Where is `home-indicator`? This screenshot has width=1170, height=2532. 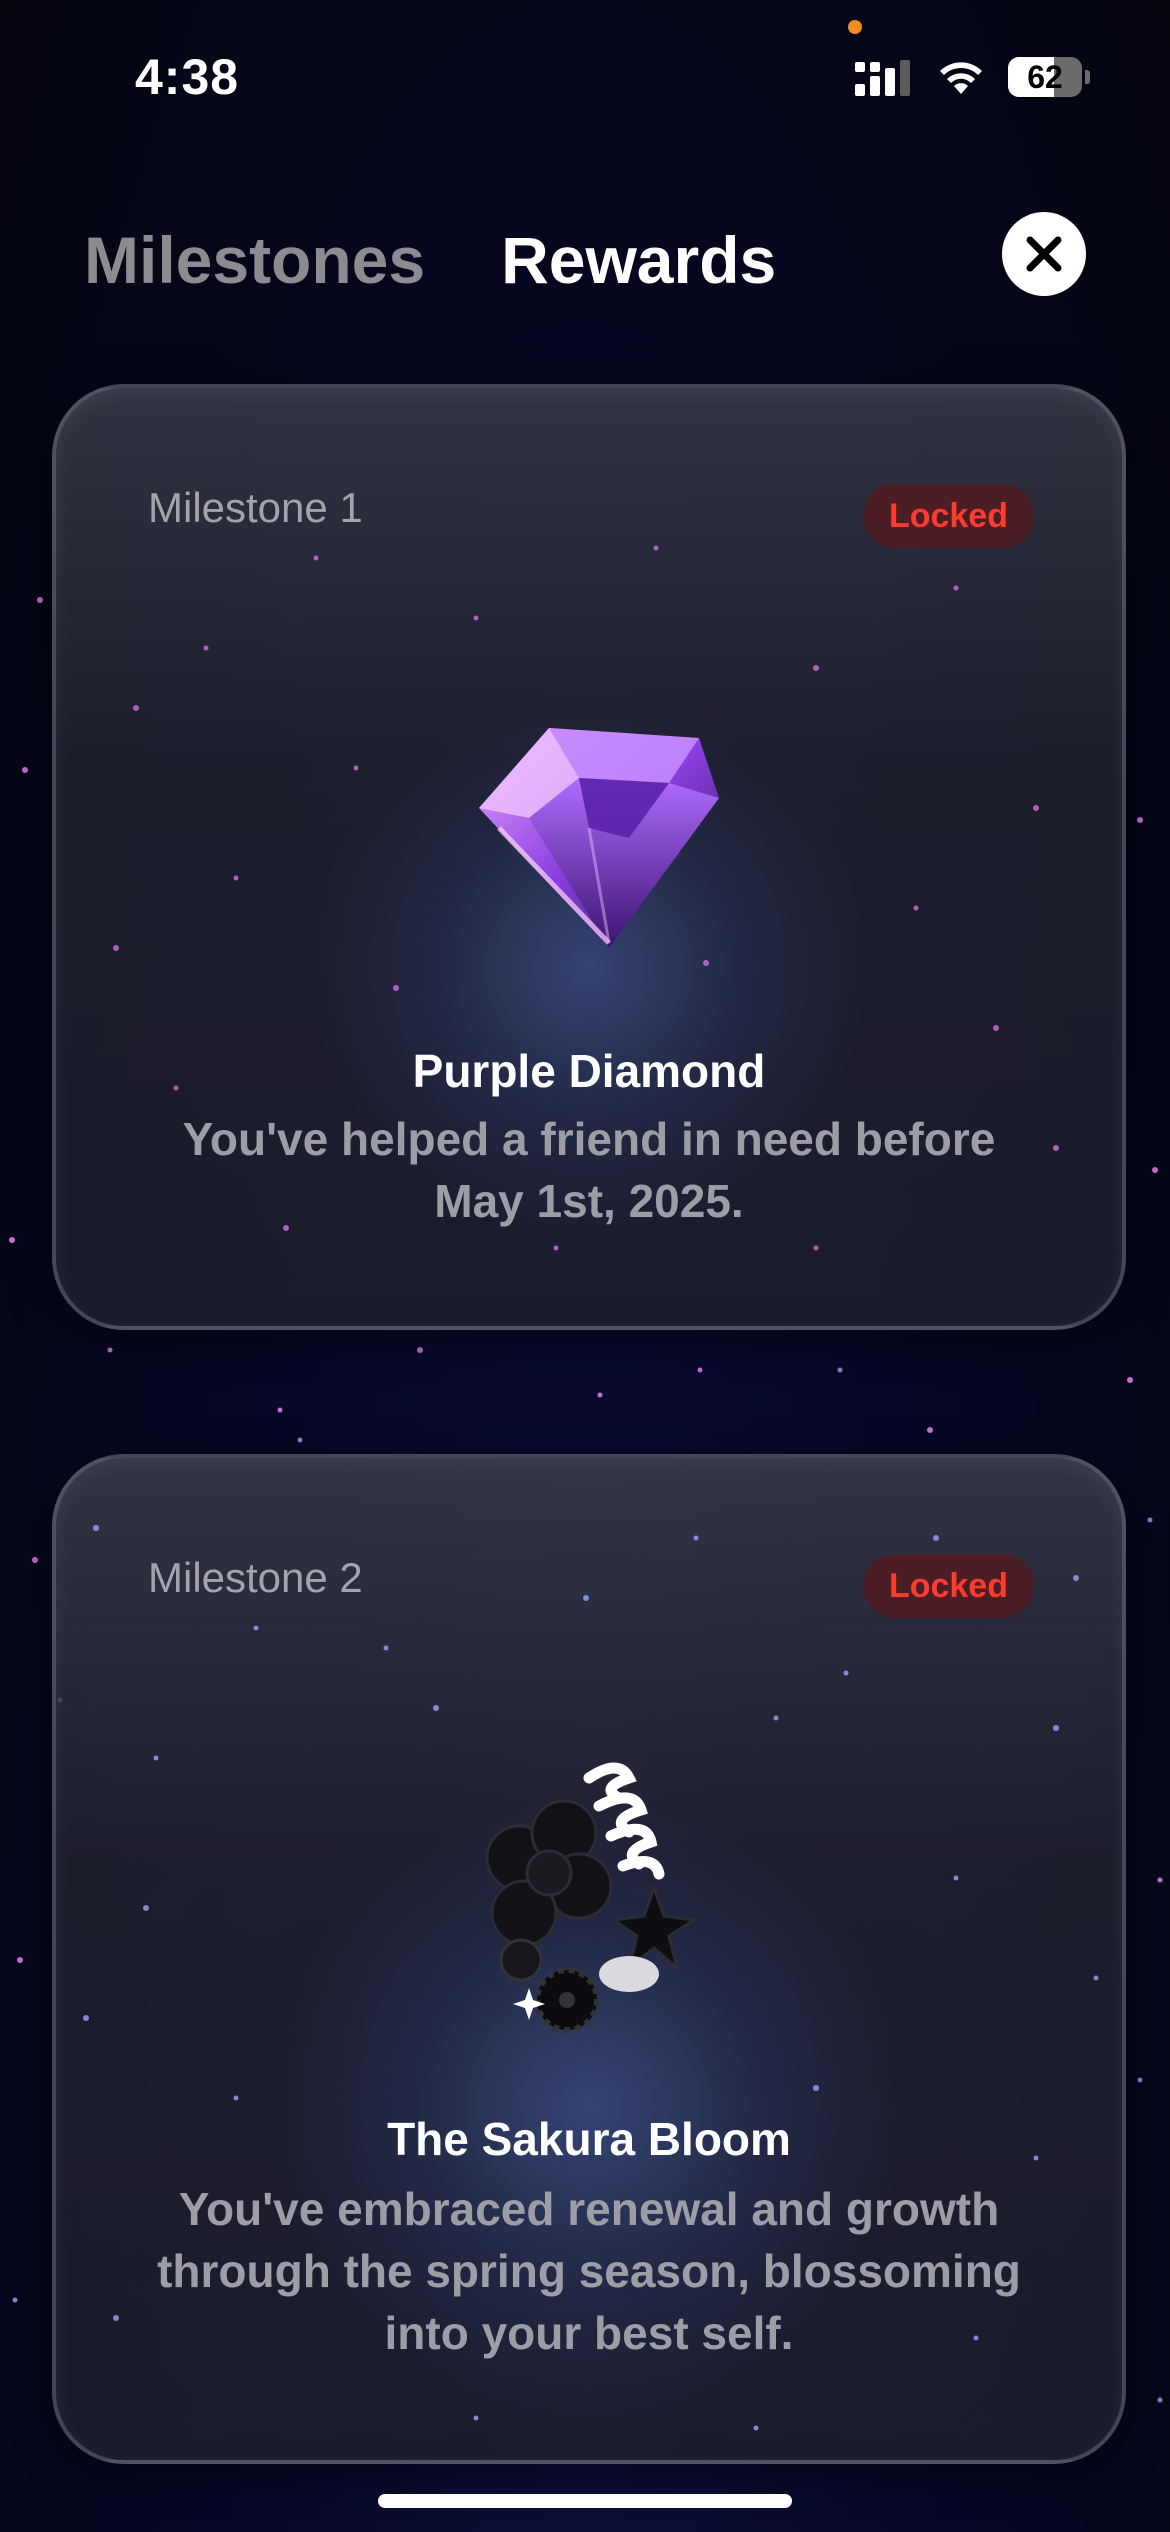 home-indicator is located at coordinates (585, 2501).